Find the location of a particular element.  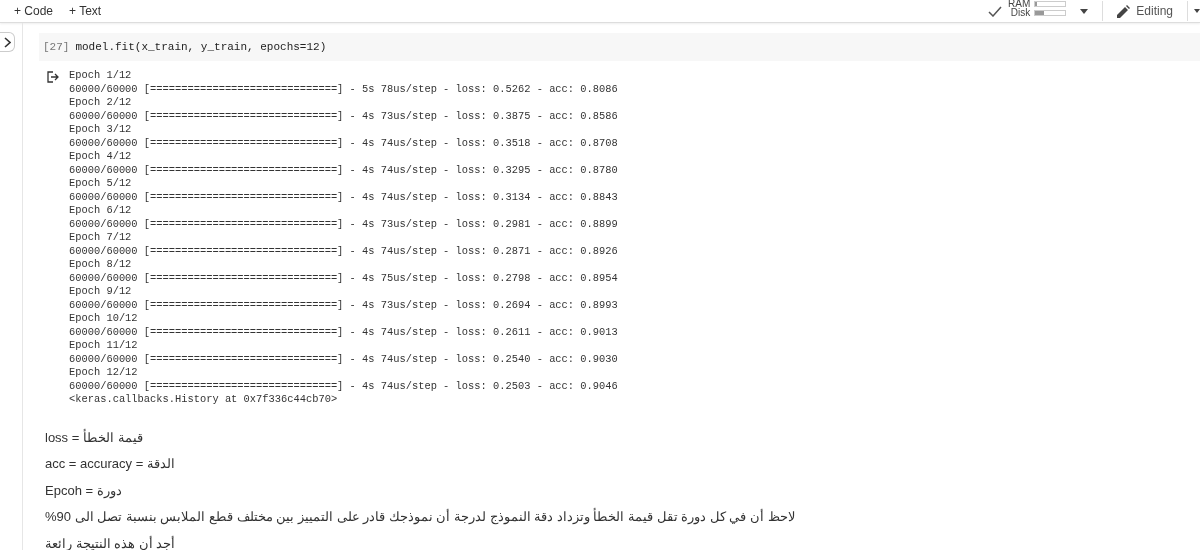

output-line: 60000/60000 [==============================] - 4s 74us/step - loss: 0.3518 - acc: 0.8708 is located at coordinates (343, 143).